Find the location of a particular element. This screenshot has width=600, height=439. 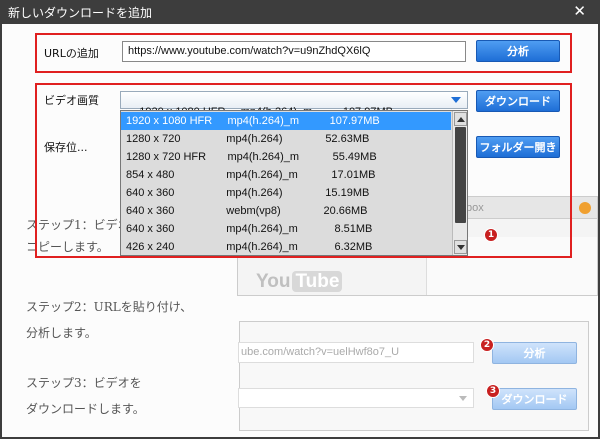

scrollbar-thumb is located at coordinates (460, 175).